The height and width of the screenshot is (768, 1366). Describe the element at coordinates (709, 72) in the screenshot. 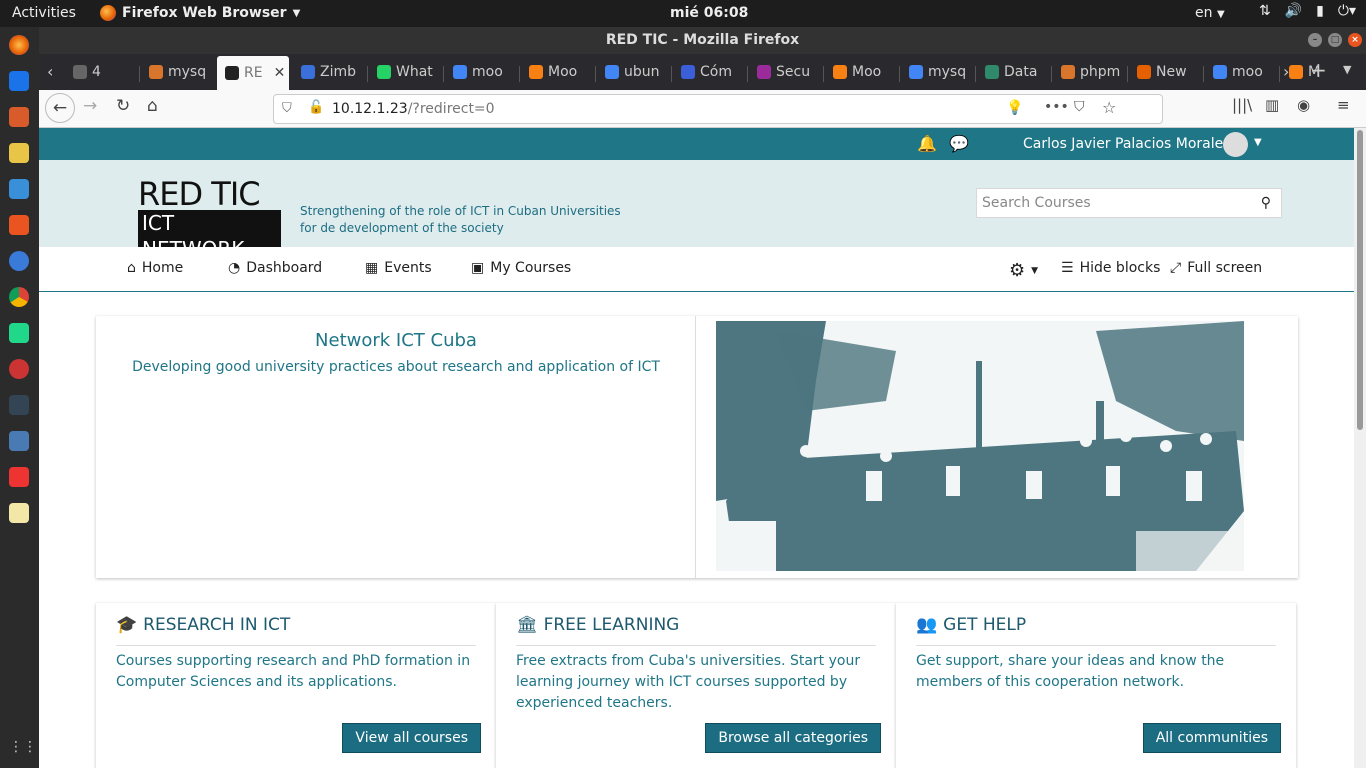

I see `tab: Cóm` at that location.